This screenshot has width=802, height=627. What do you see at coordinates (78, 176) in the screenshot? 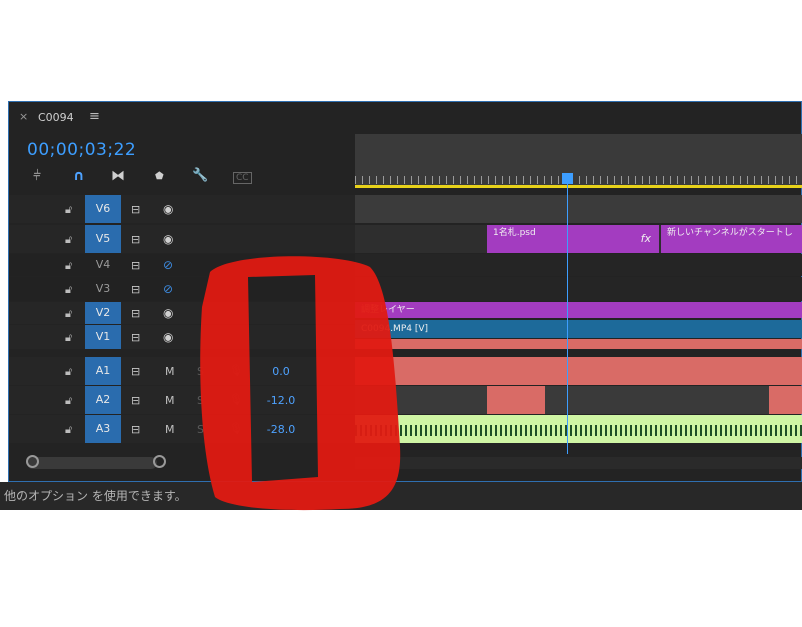
I see `magnet-icon: ∩` at bounding box center [78, 176].